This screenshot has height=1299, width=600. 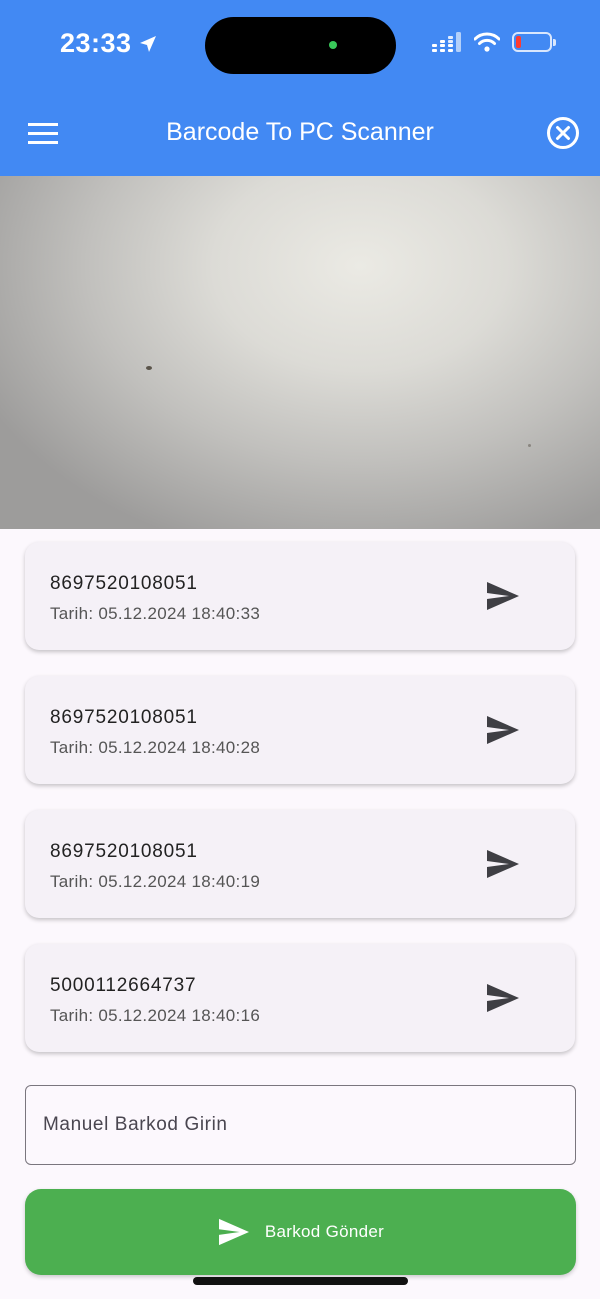 I want to click on status-indicators, so click(x=494, y=42).